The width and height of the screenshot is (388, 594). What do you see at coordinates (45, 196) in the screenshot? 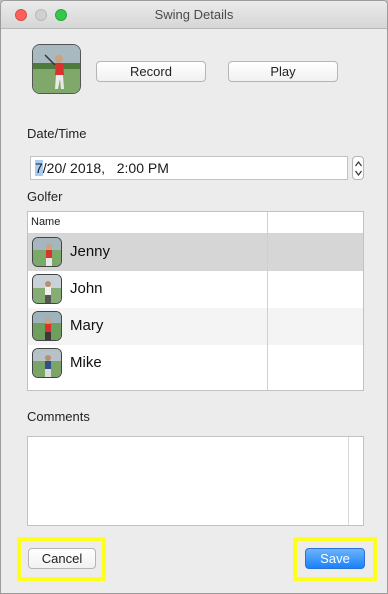
I see `golfer-label: Golfer` at bounding box center [45, 196].